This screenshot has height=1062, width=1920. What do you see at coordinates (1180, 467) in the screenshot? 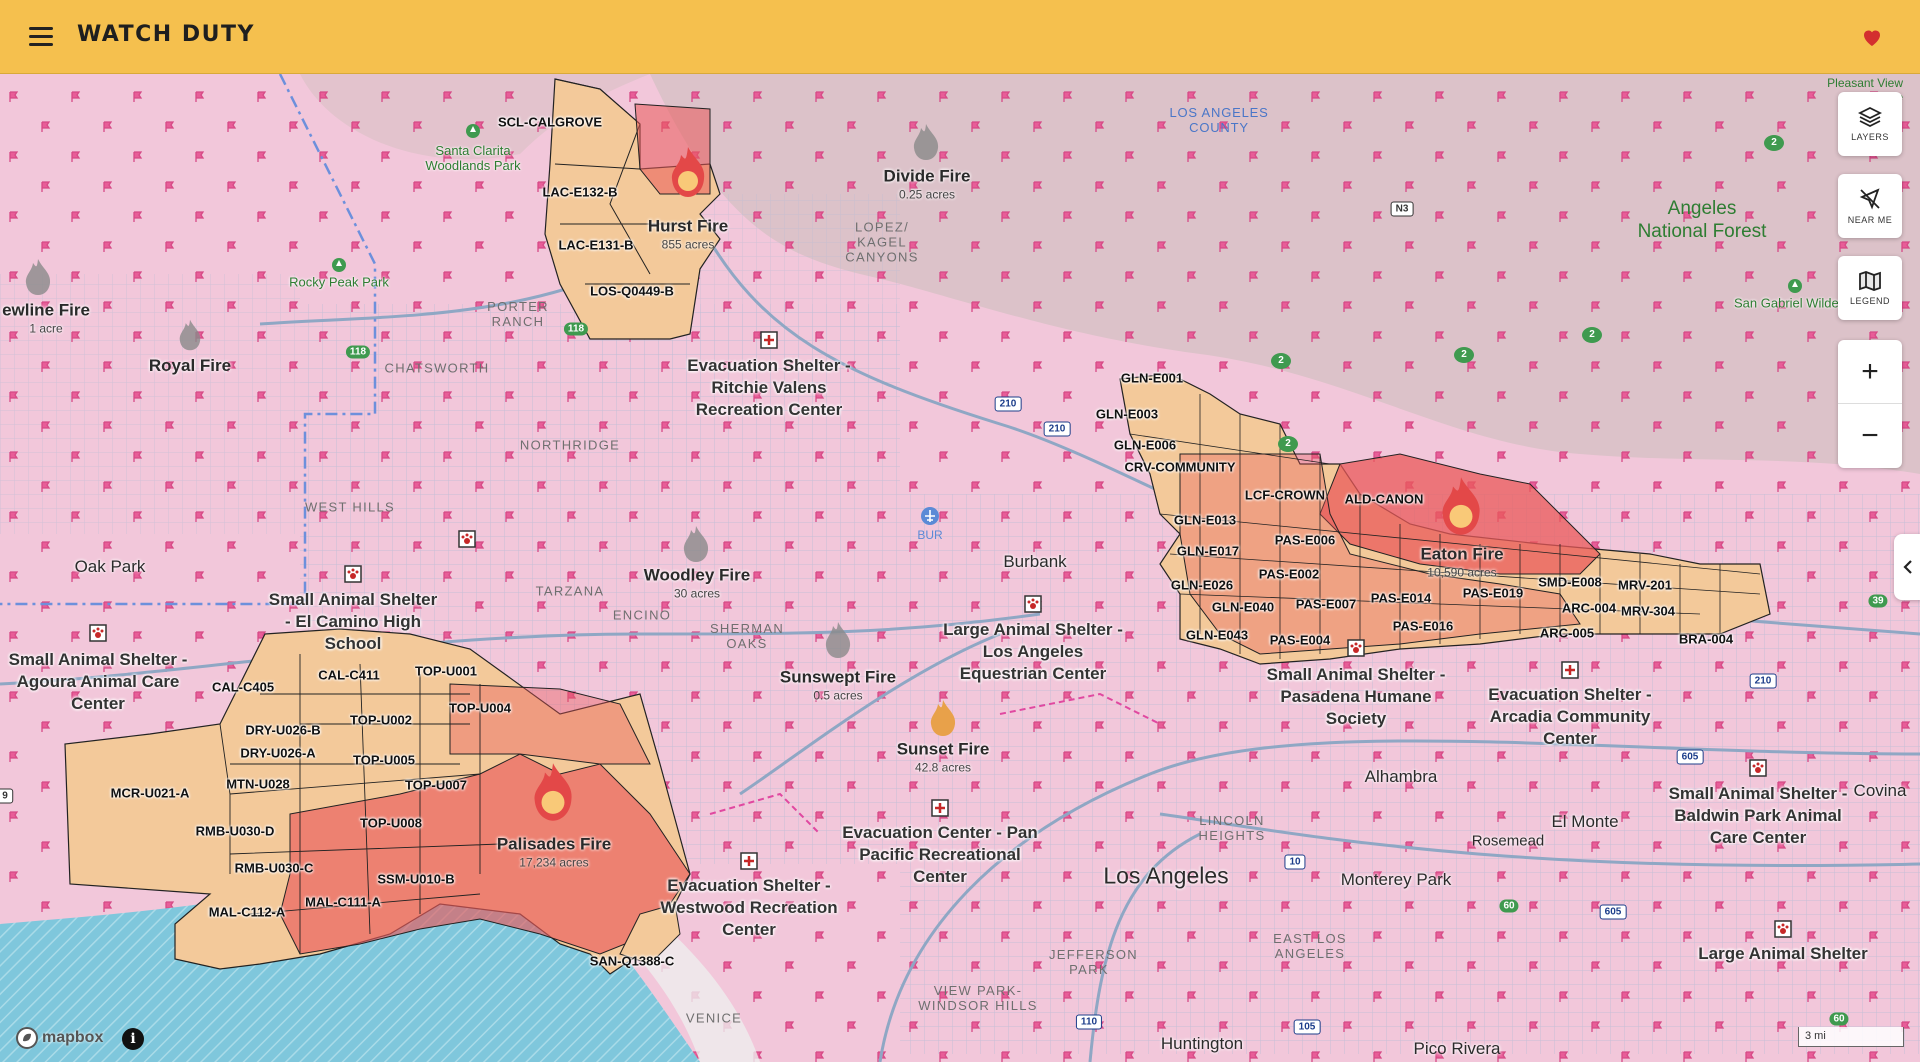
I see `zone-label: CRV-COMMUNITY` at bounding box center [1180, 467].